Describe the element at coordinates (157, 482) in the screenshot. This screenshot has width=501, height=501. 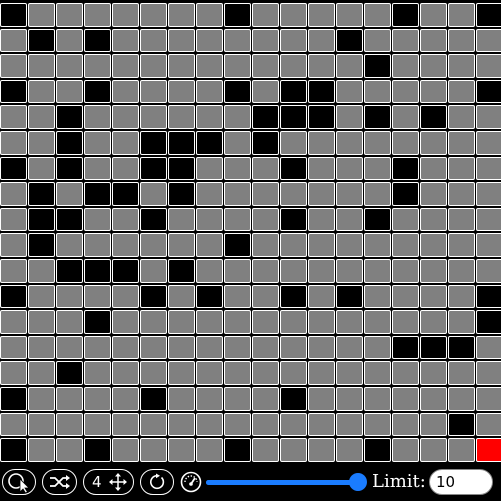
I see `reset-button` at that location.